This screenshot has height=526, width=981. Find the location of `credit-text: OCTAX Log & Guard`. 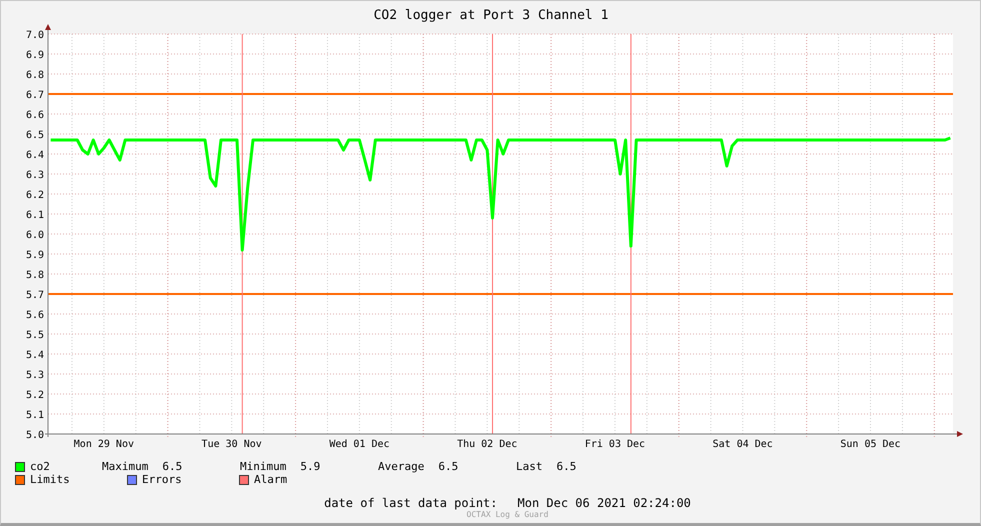

credit-text: OCTAX Log & Guard is located at coordinates (508, 514).